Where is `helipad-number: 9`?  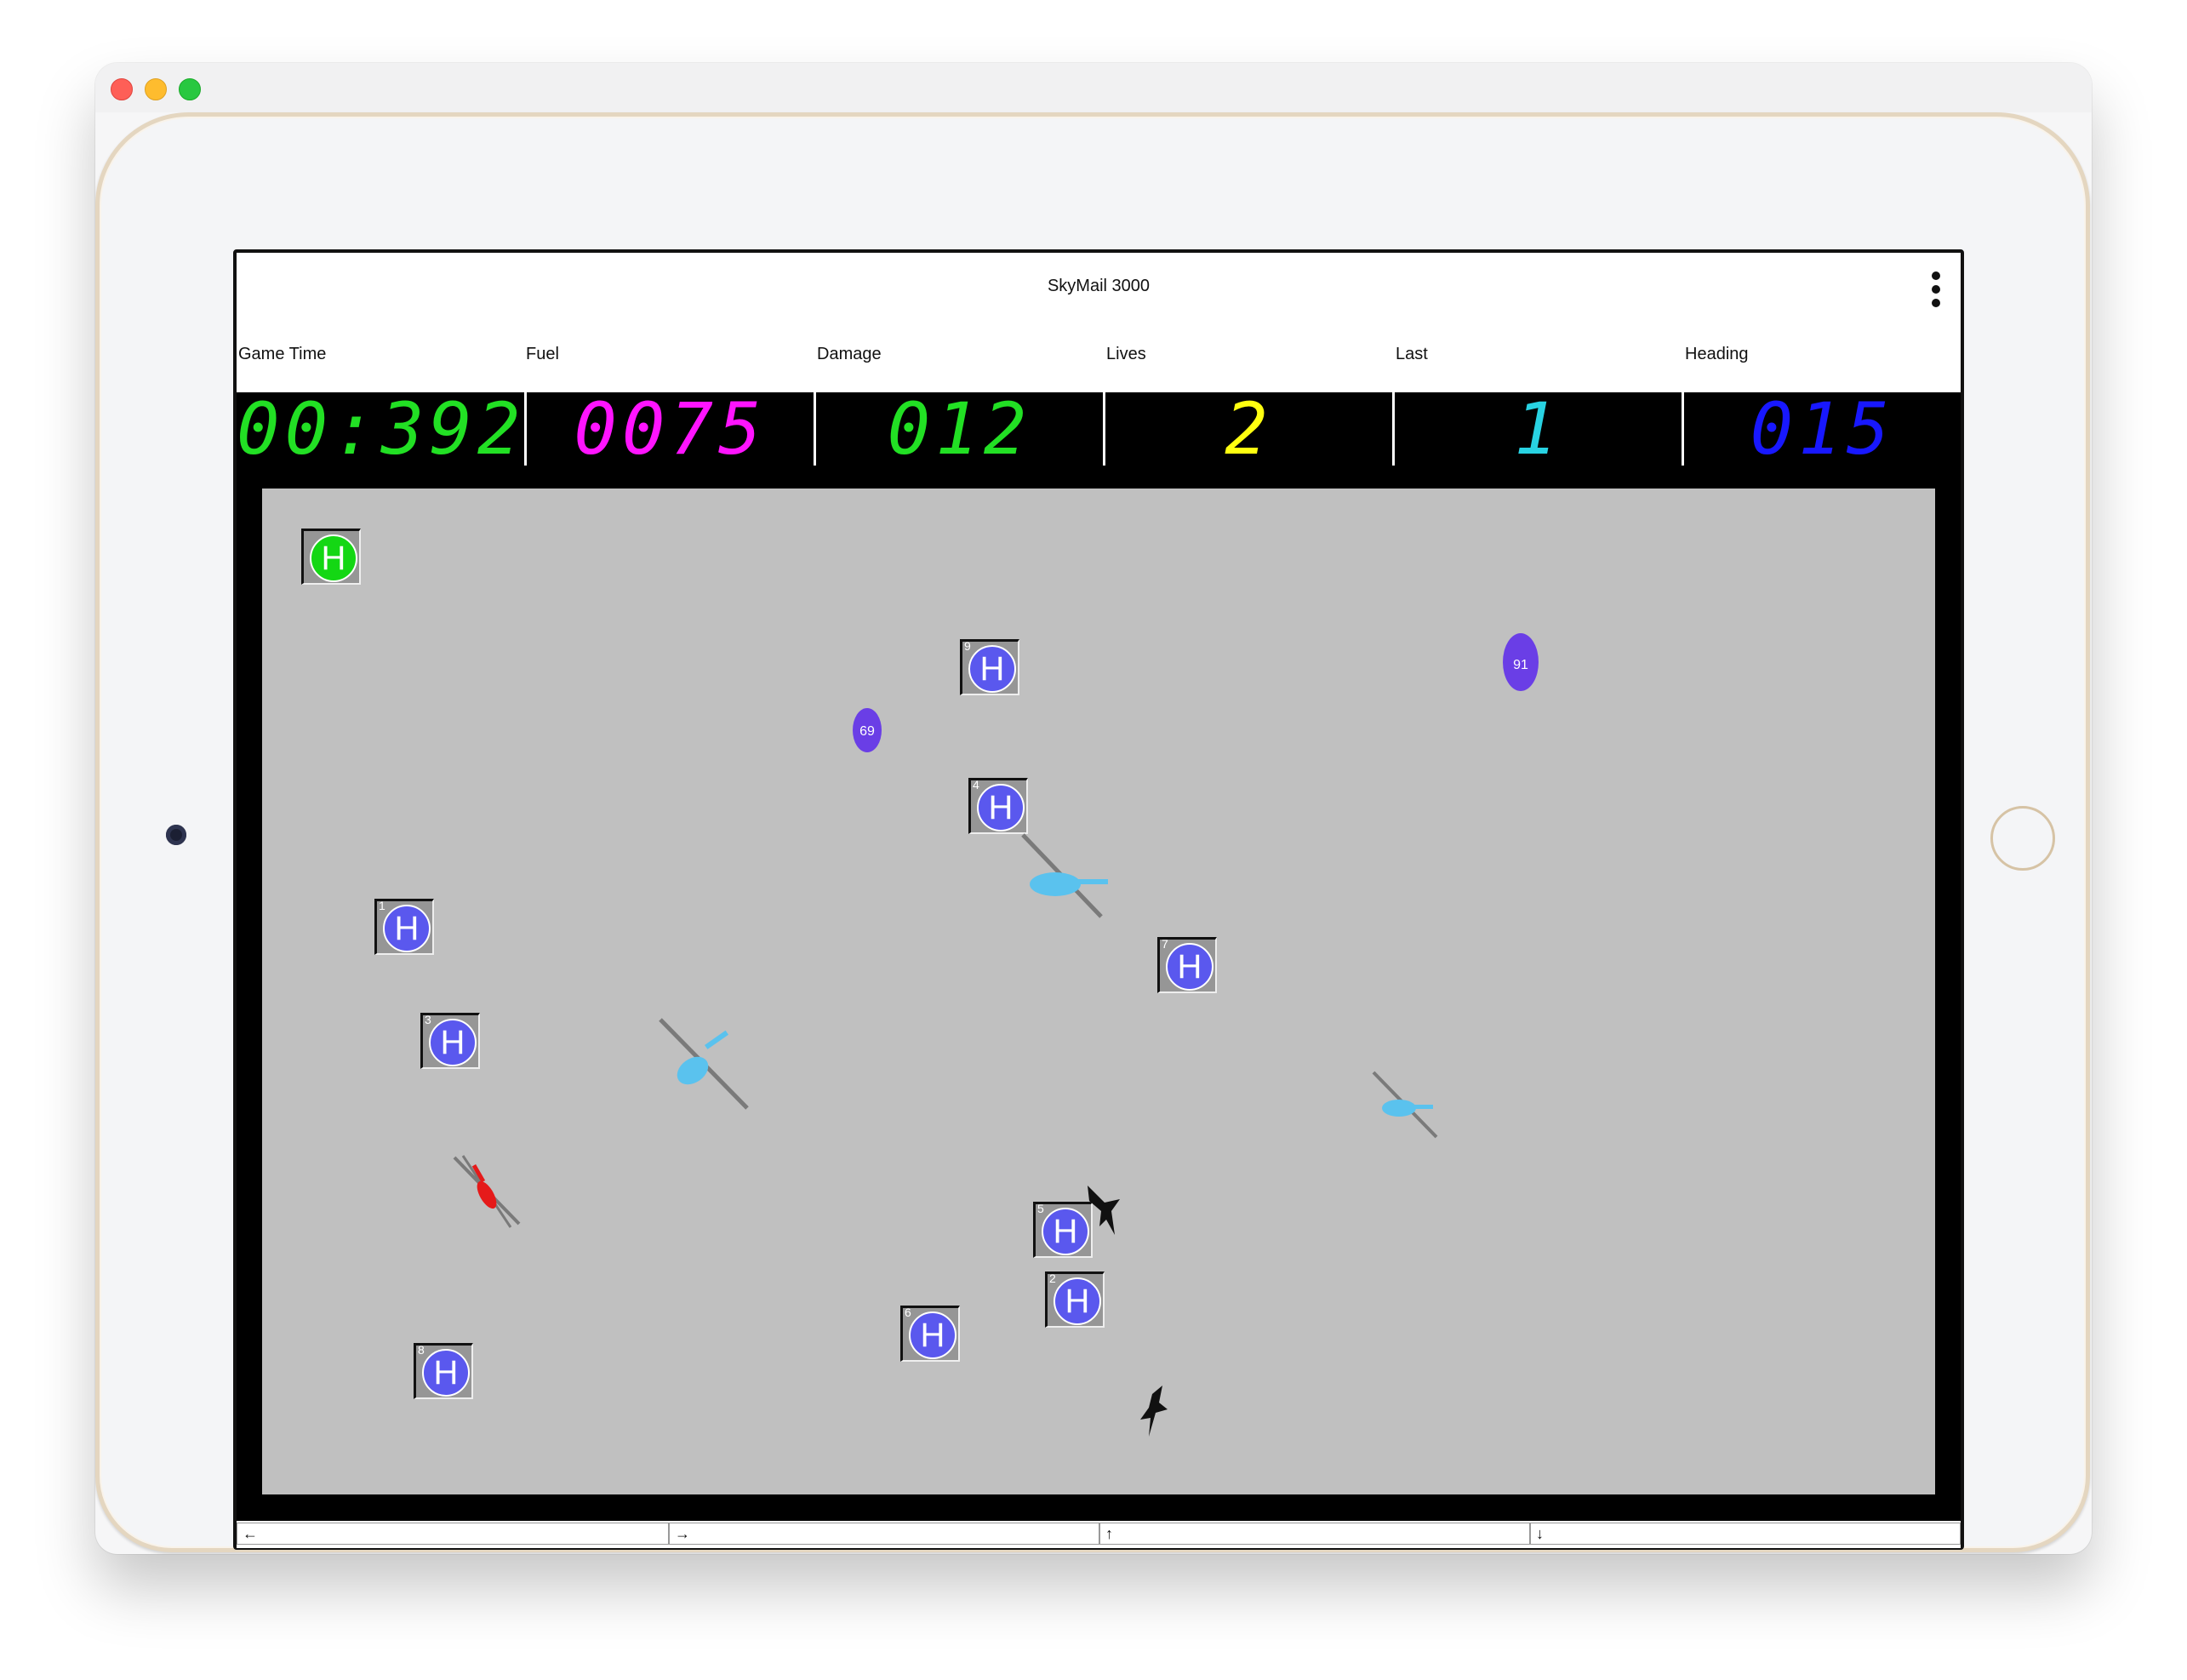
helipad-number: 9 is located at coordinates (967, 646).